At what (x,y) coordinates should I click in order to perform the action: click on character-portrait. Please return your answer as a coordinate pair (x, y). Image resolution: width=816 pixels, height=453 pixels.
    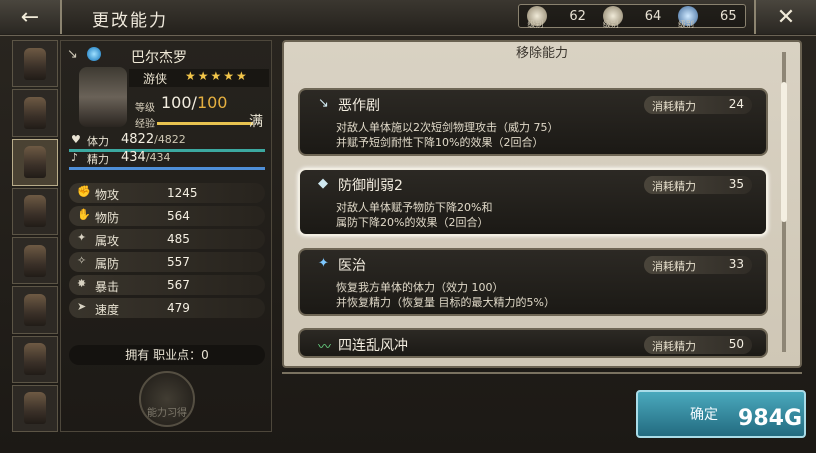
    Looking at the image, I should click on (103, 97).